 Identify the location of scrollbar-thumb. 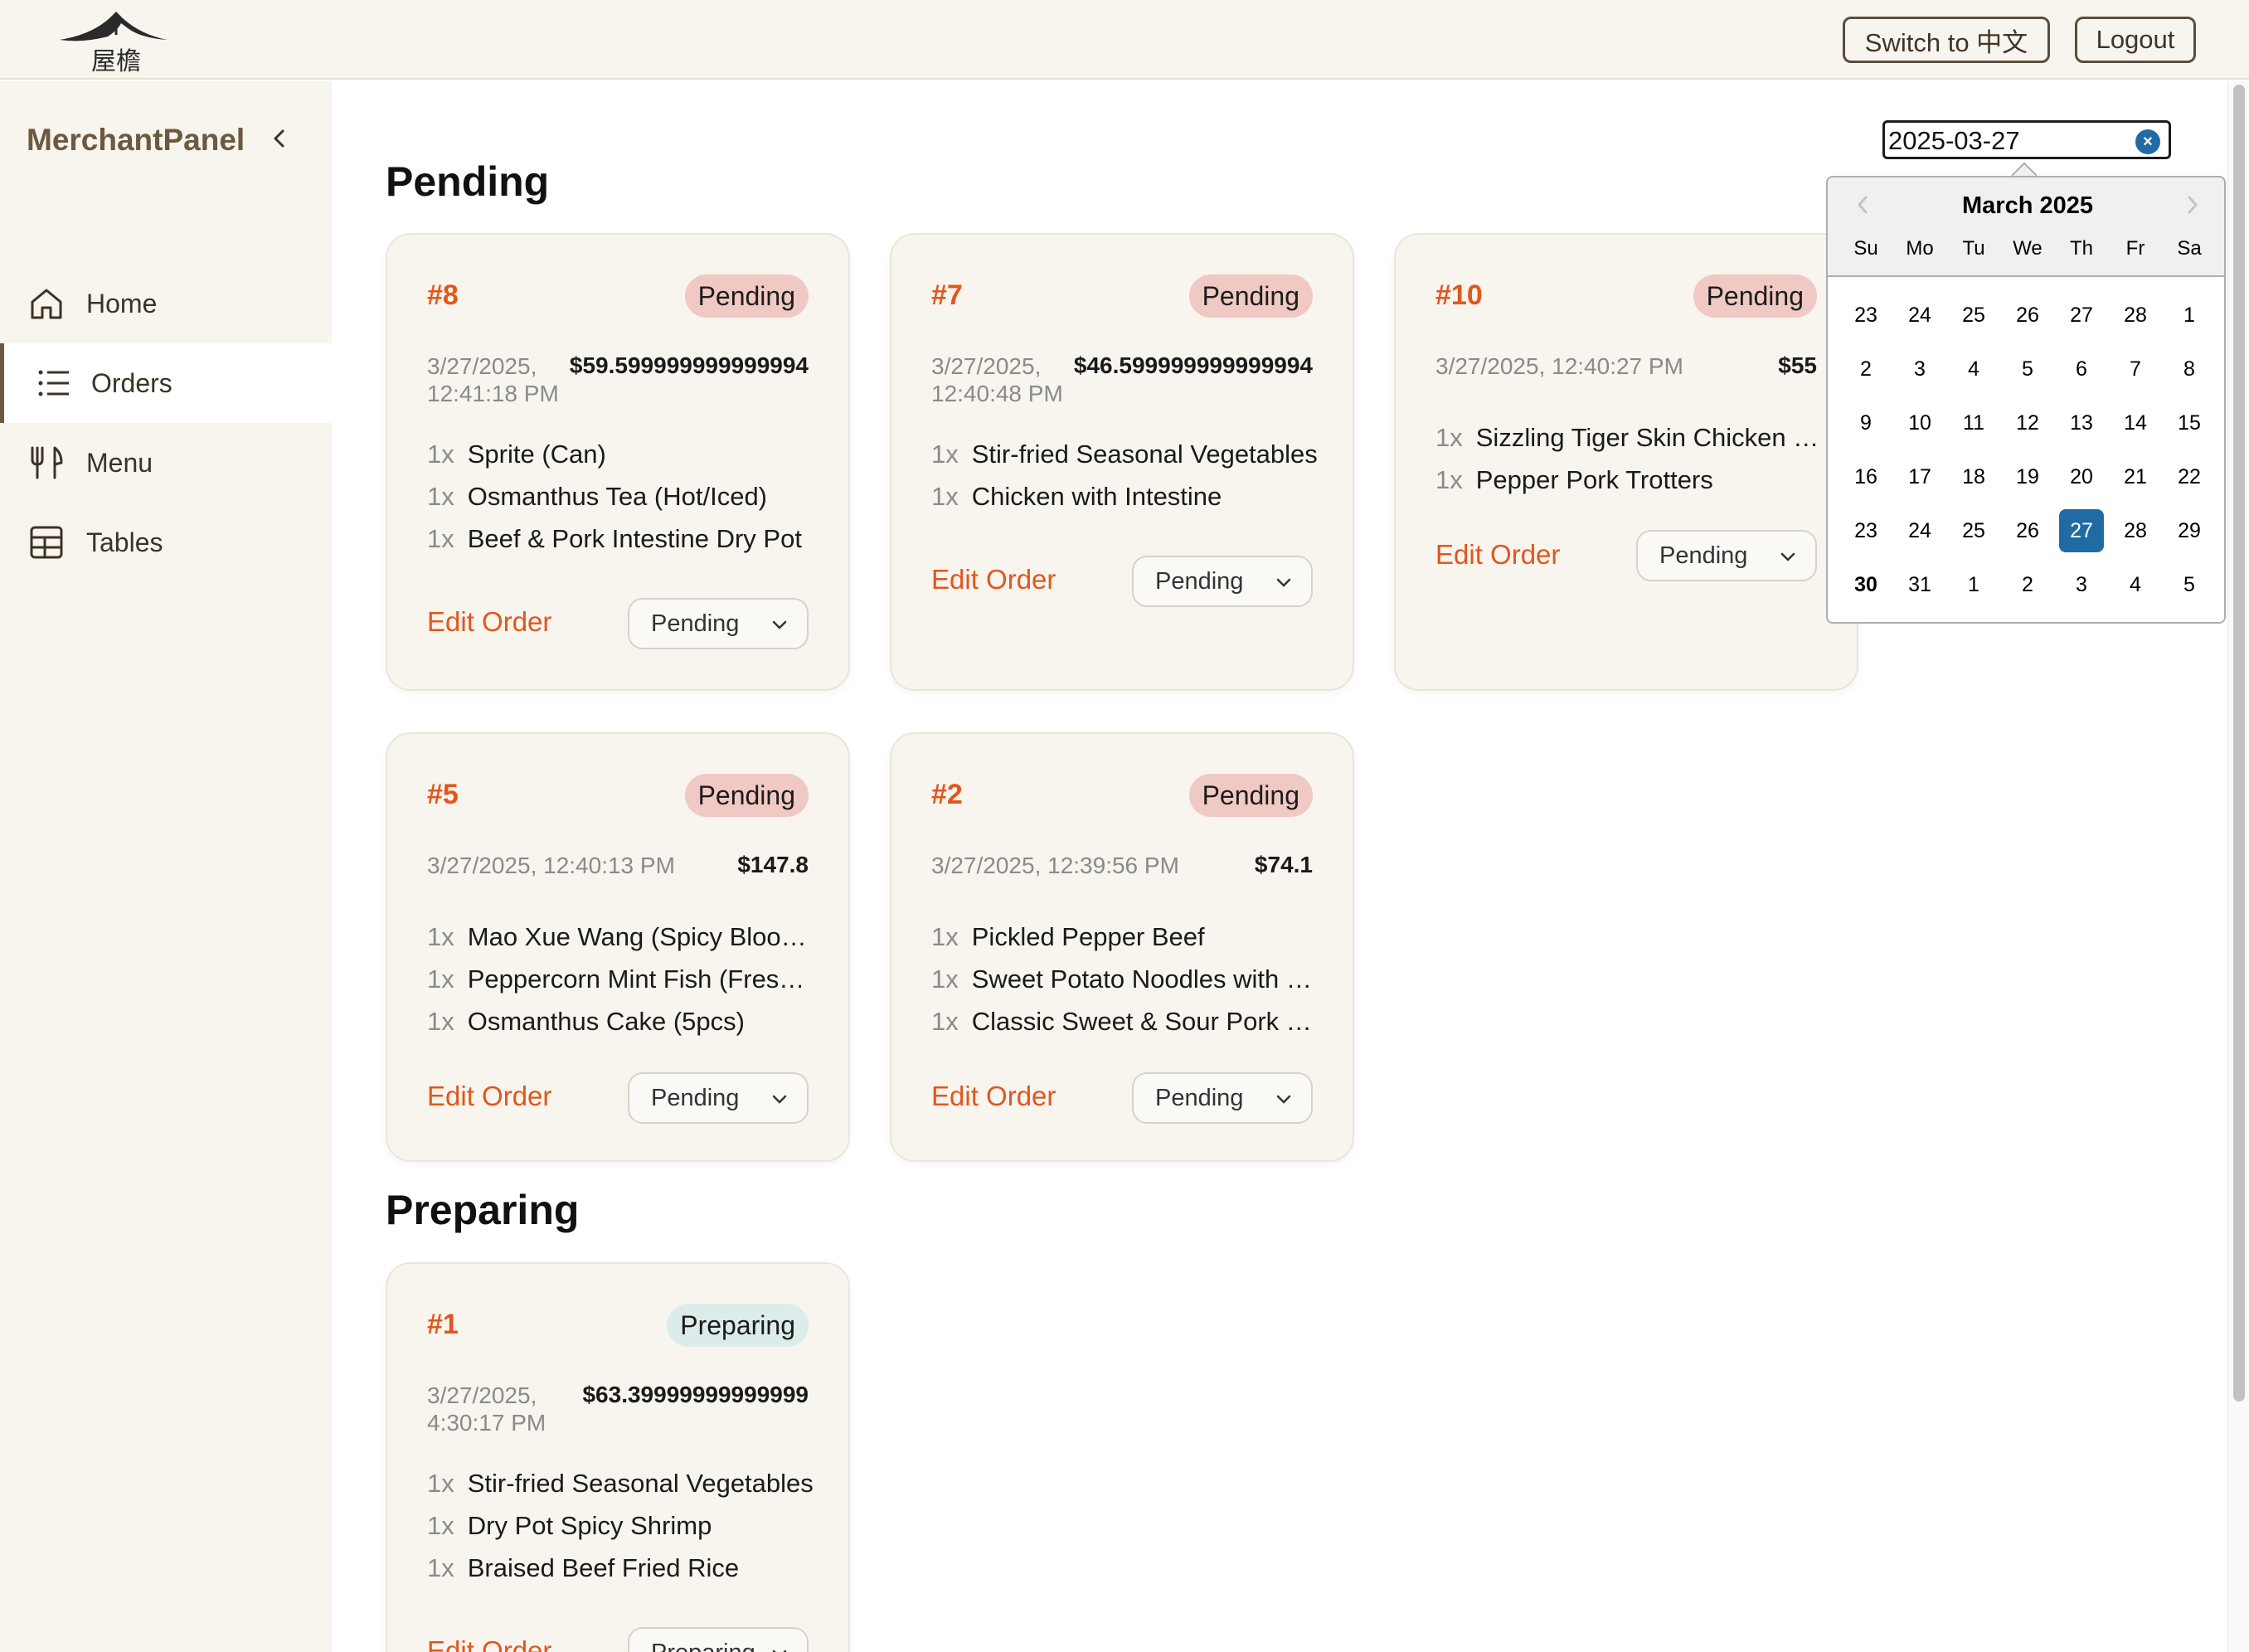
(2239, 743).